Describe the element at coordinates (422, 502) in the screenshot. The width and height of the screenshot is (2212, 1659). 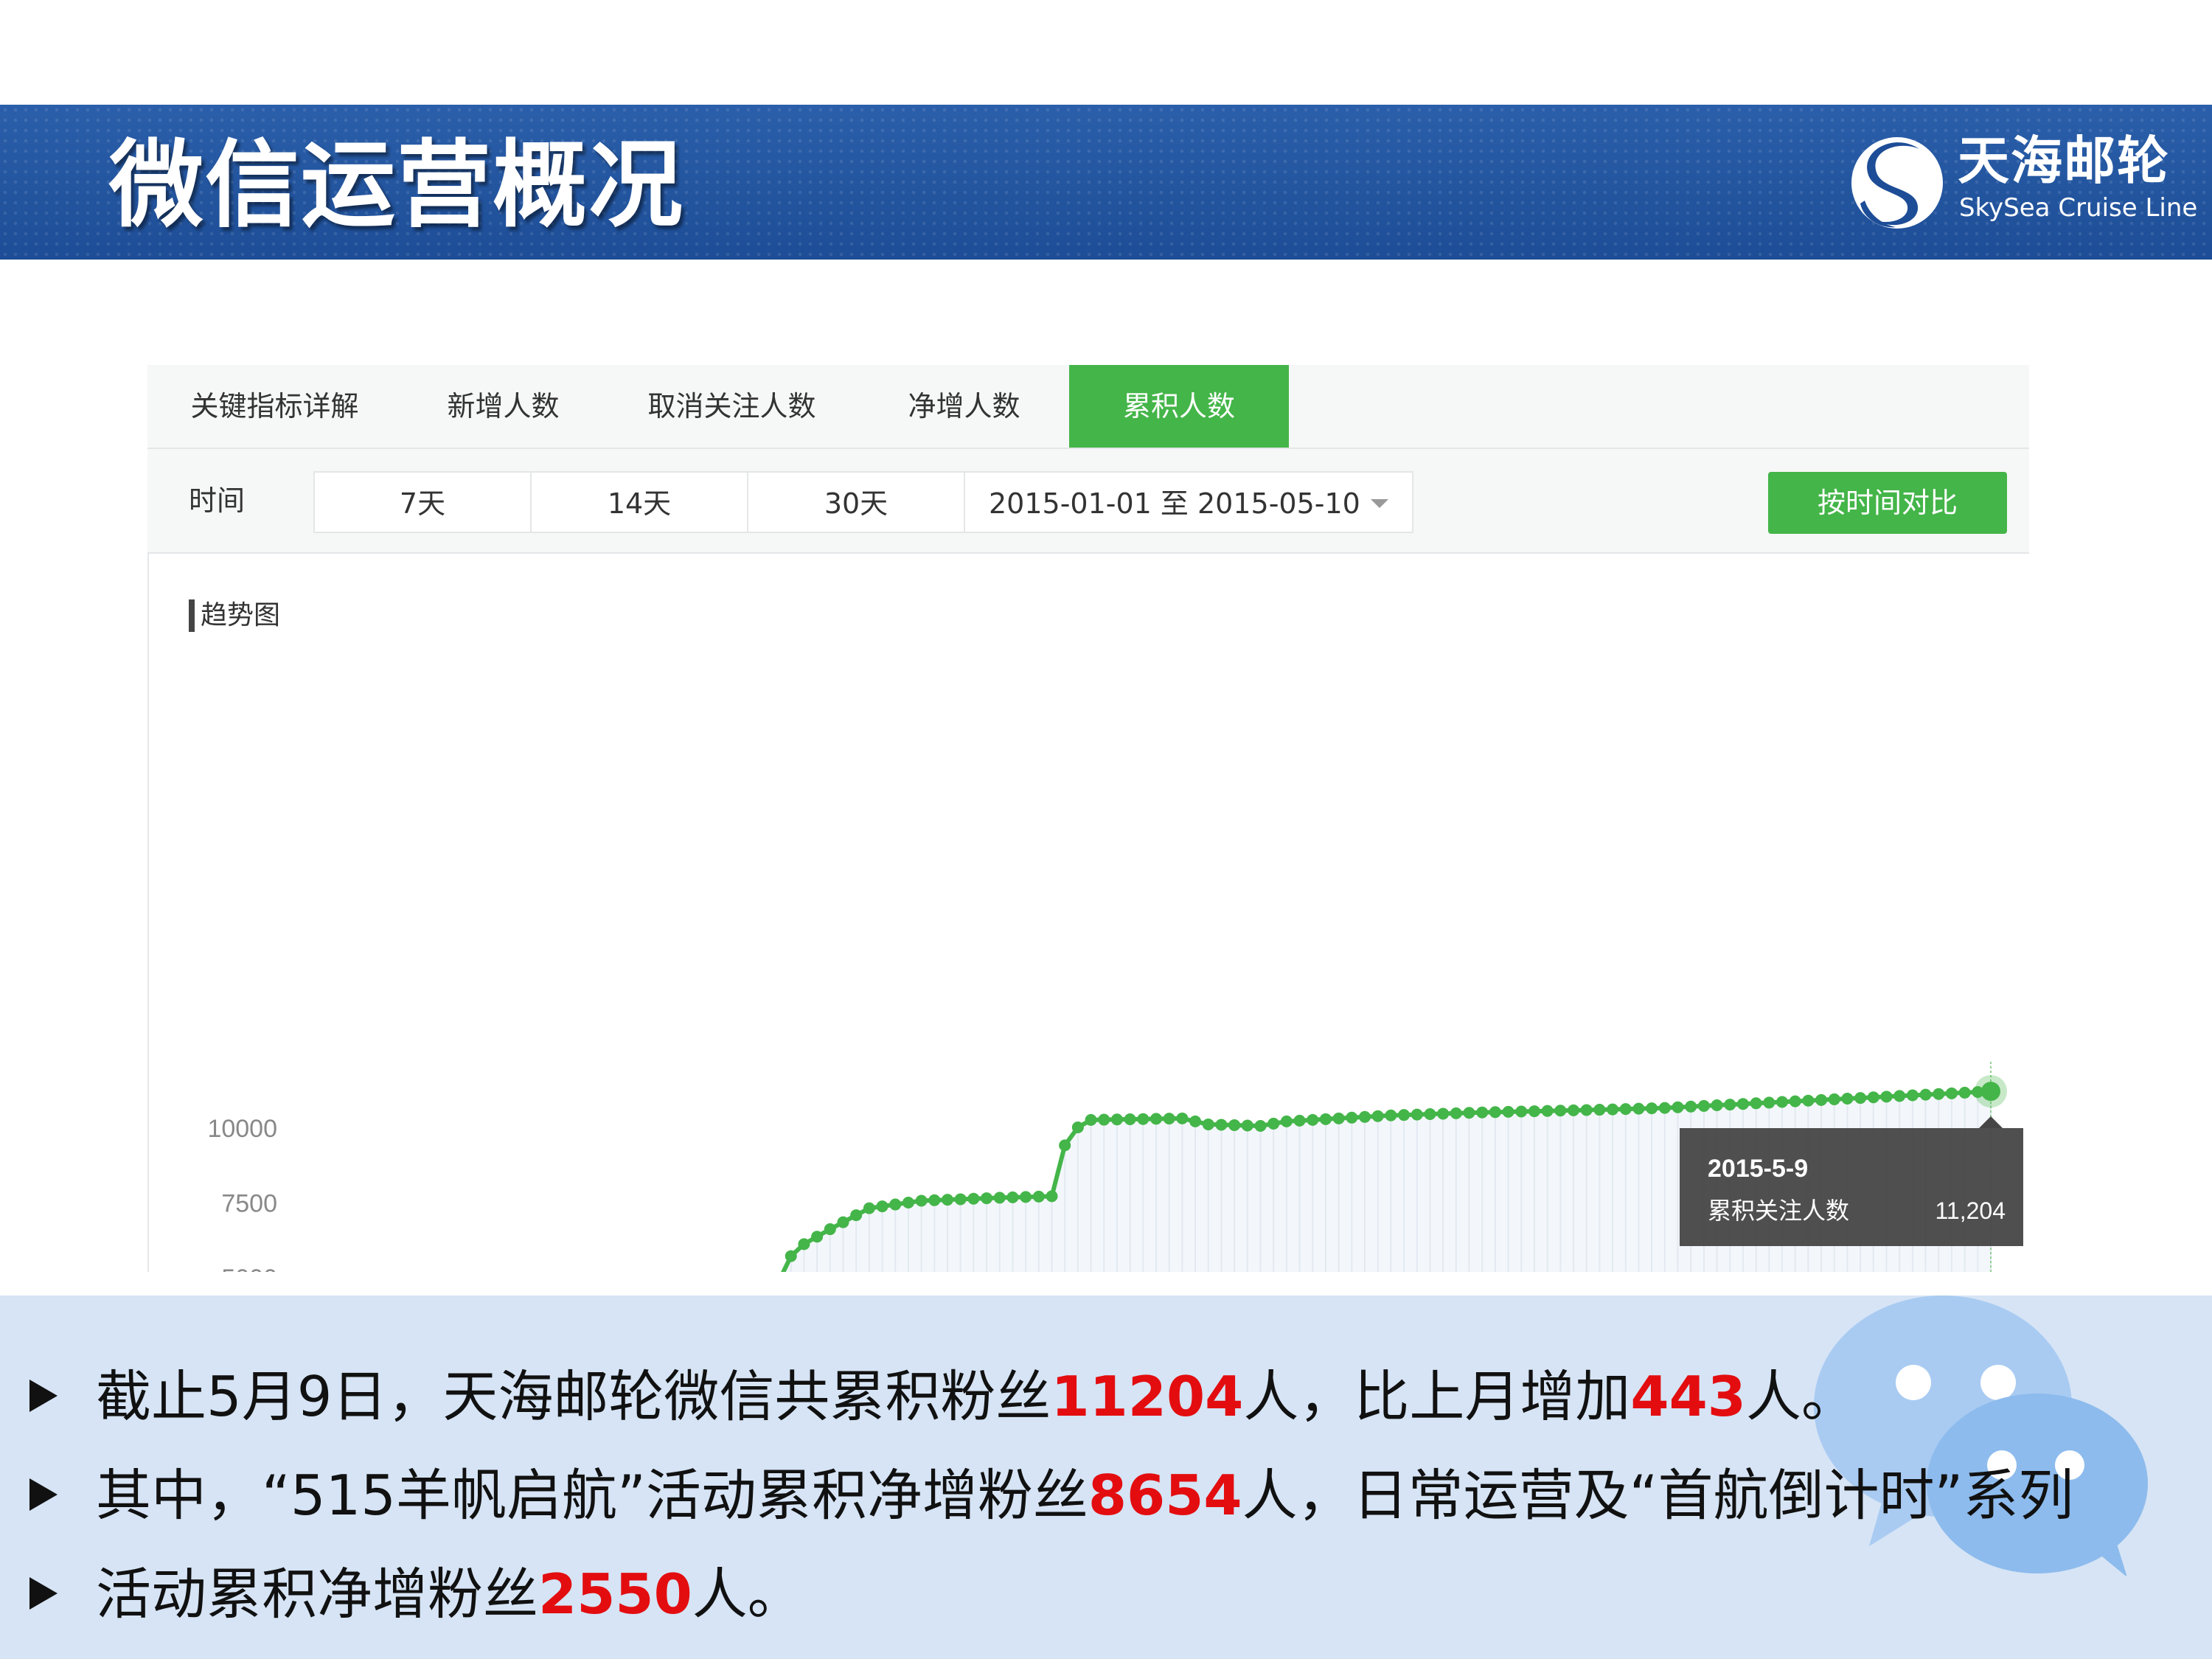
I see `range-7-days-button: 7天` at that location.